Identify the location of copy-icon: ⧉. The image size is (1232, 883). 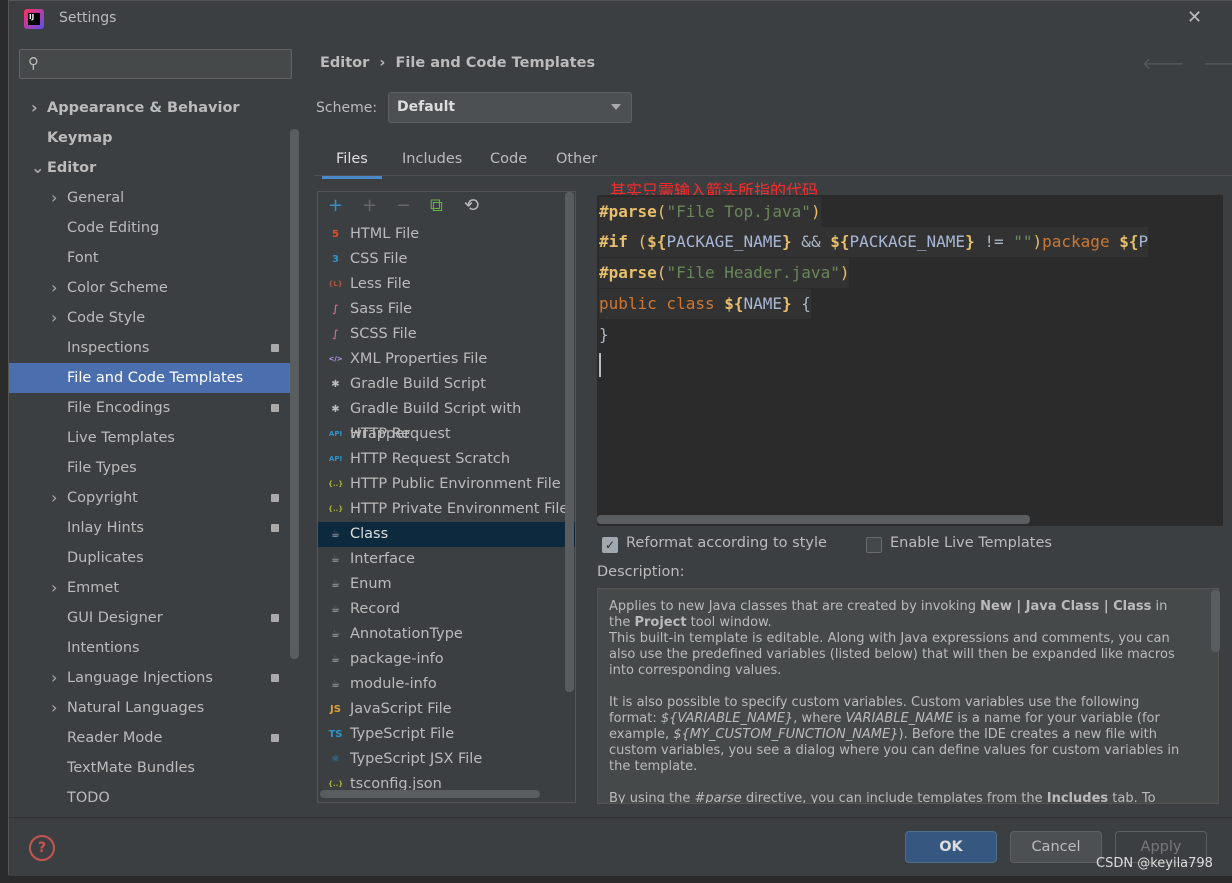
(436, 205).